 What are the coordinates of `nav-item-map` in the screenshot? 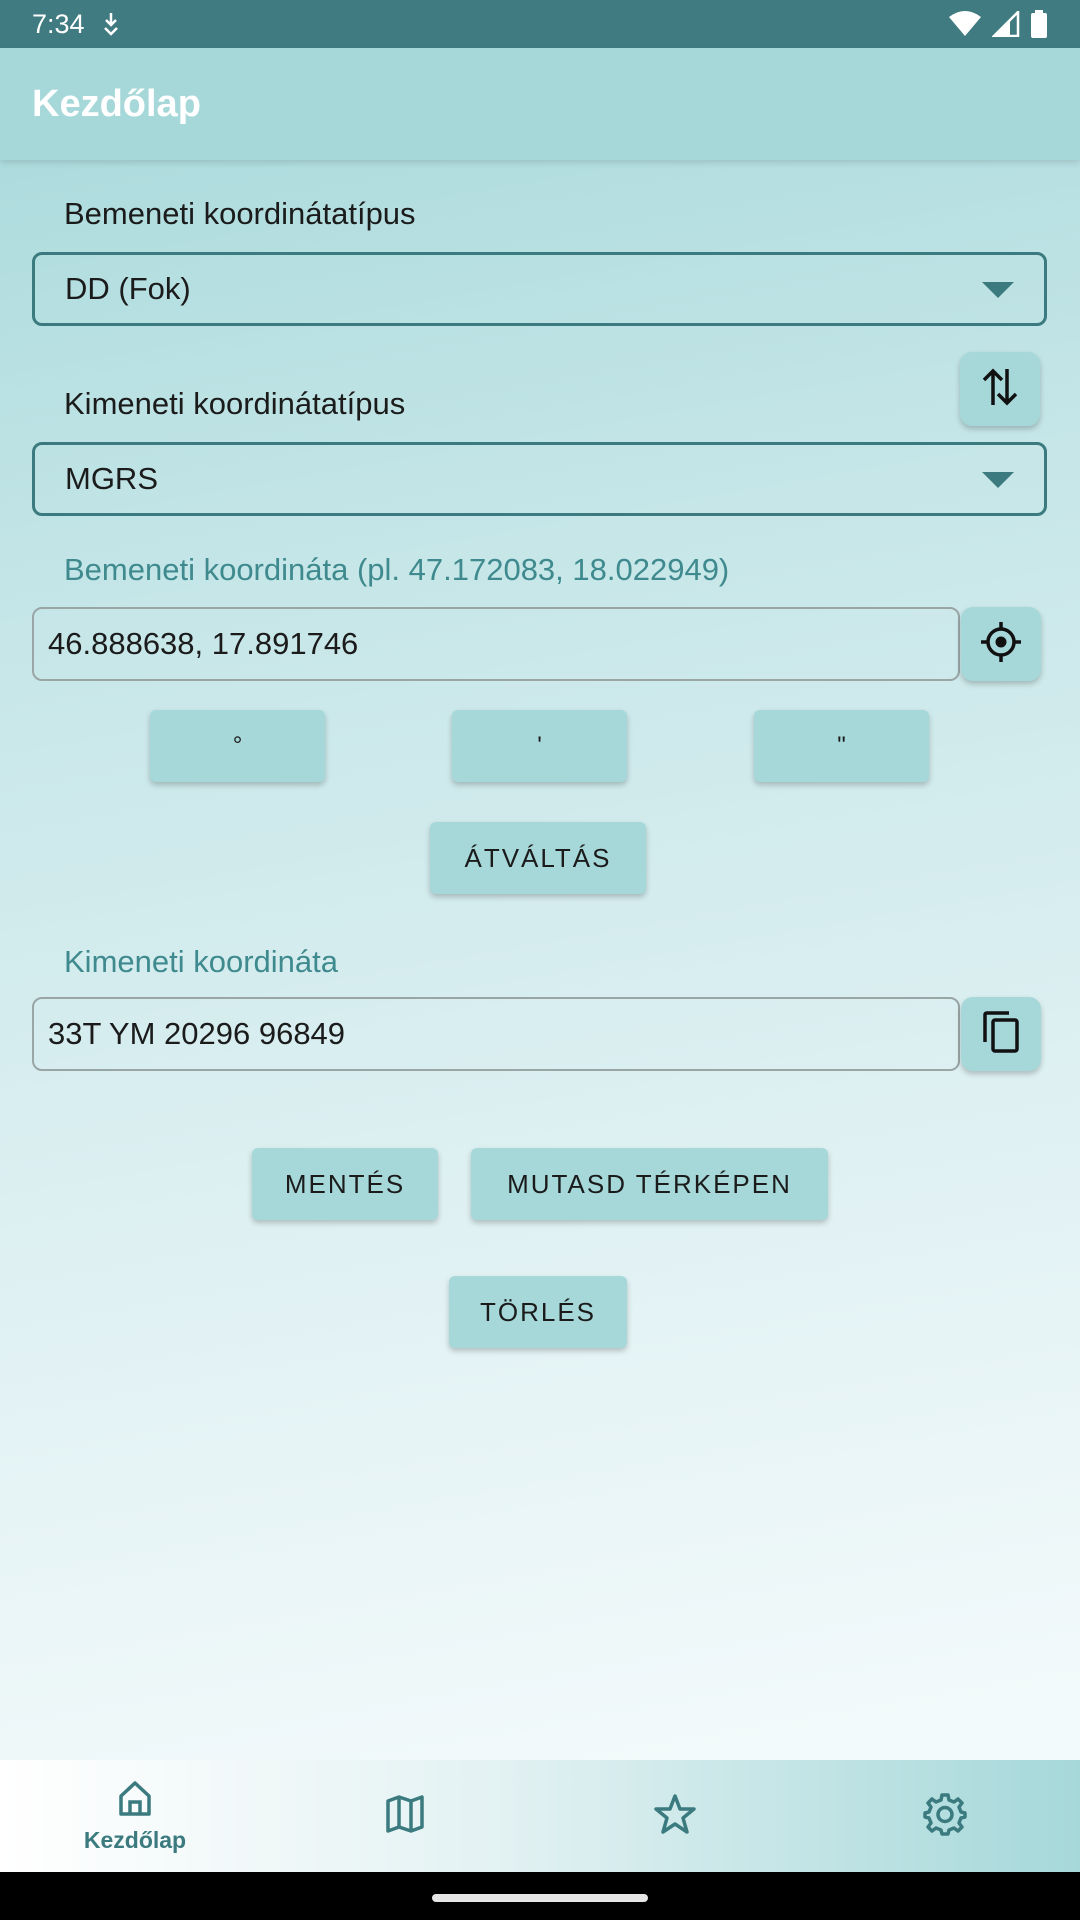 It's located at (405, 1816).